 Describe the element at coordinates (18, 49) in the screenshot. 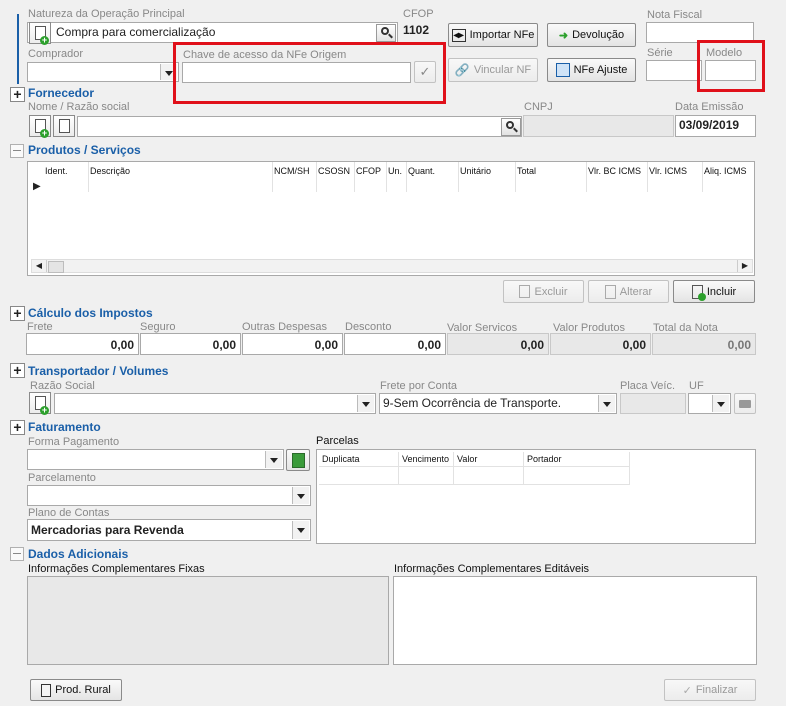

I see `accent-line` at that location.